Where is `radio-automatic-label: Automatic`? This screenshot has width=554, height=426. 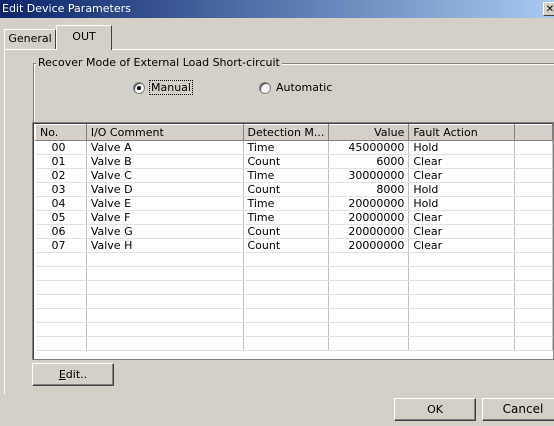 radio-automatic-label: Automatic is located at coordinates (304, 87).